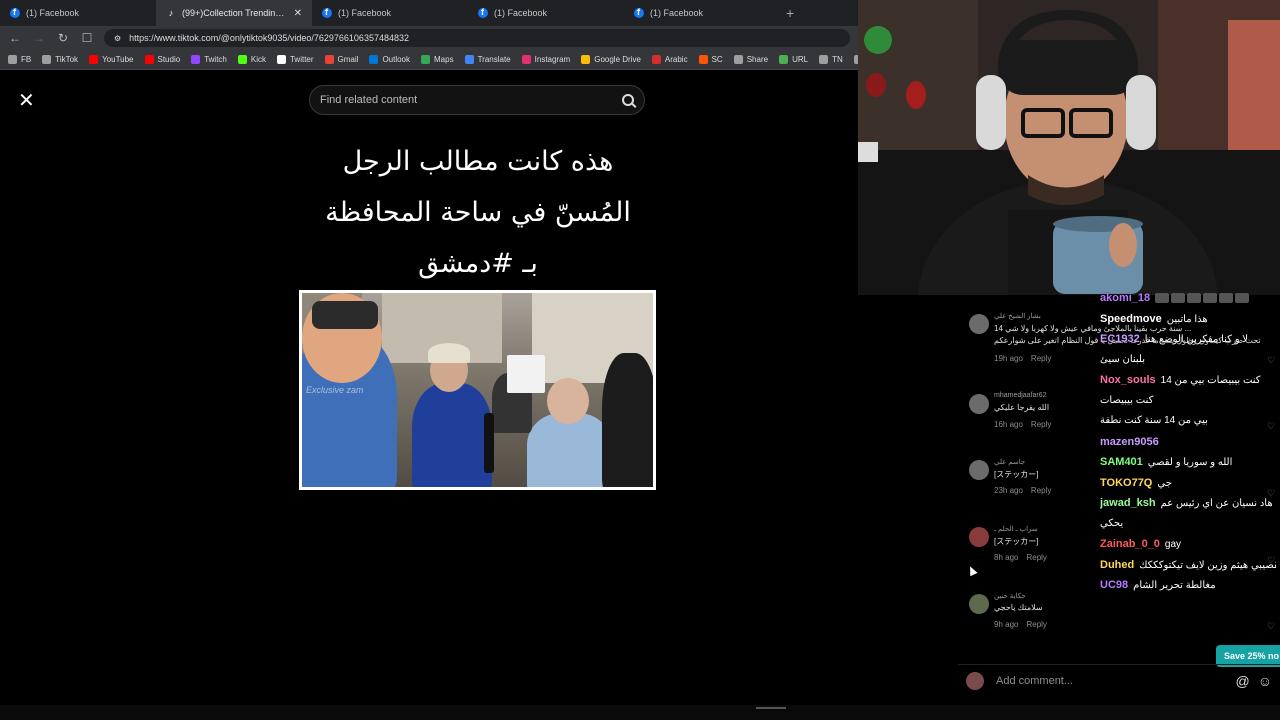 The height and width of the screenshot is (720, 1280). I want to click on chat-message: akomi_18, so click(1188, 298).